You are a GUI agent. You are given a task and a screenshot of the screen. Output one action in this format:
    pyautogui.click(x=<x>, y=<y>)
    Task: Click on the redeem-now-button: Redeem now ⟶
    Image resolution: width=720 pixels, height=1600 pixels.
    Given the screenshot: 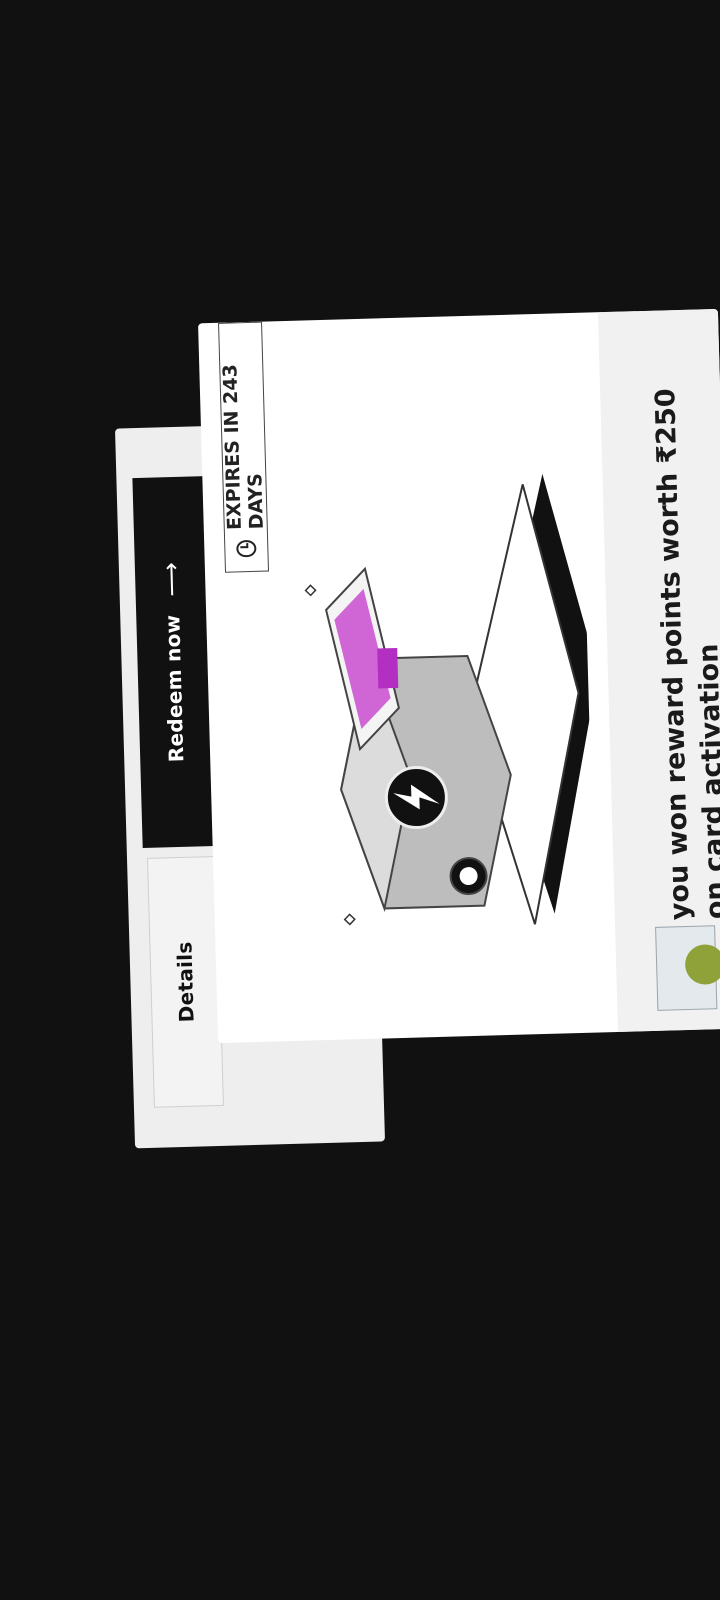 What is the action you would take?
    pyautogui.click(x=173, y=662)
    